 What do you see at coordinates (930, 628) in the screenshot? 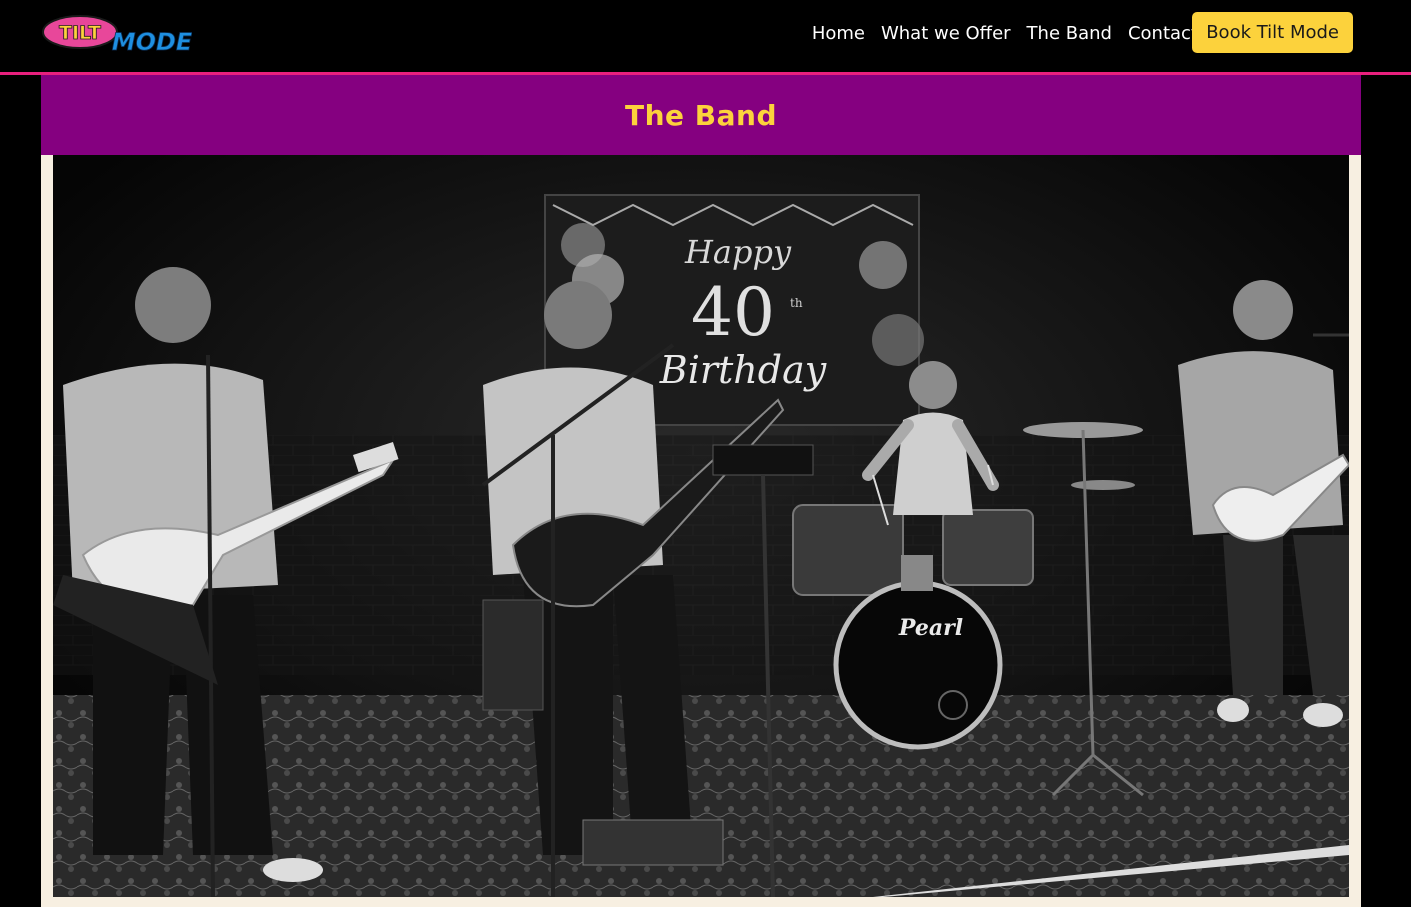
I see `drum-brand-label: Pearl` at bounding box center [930, 628].